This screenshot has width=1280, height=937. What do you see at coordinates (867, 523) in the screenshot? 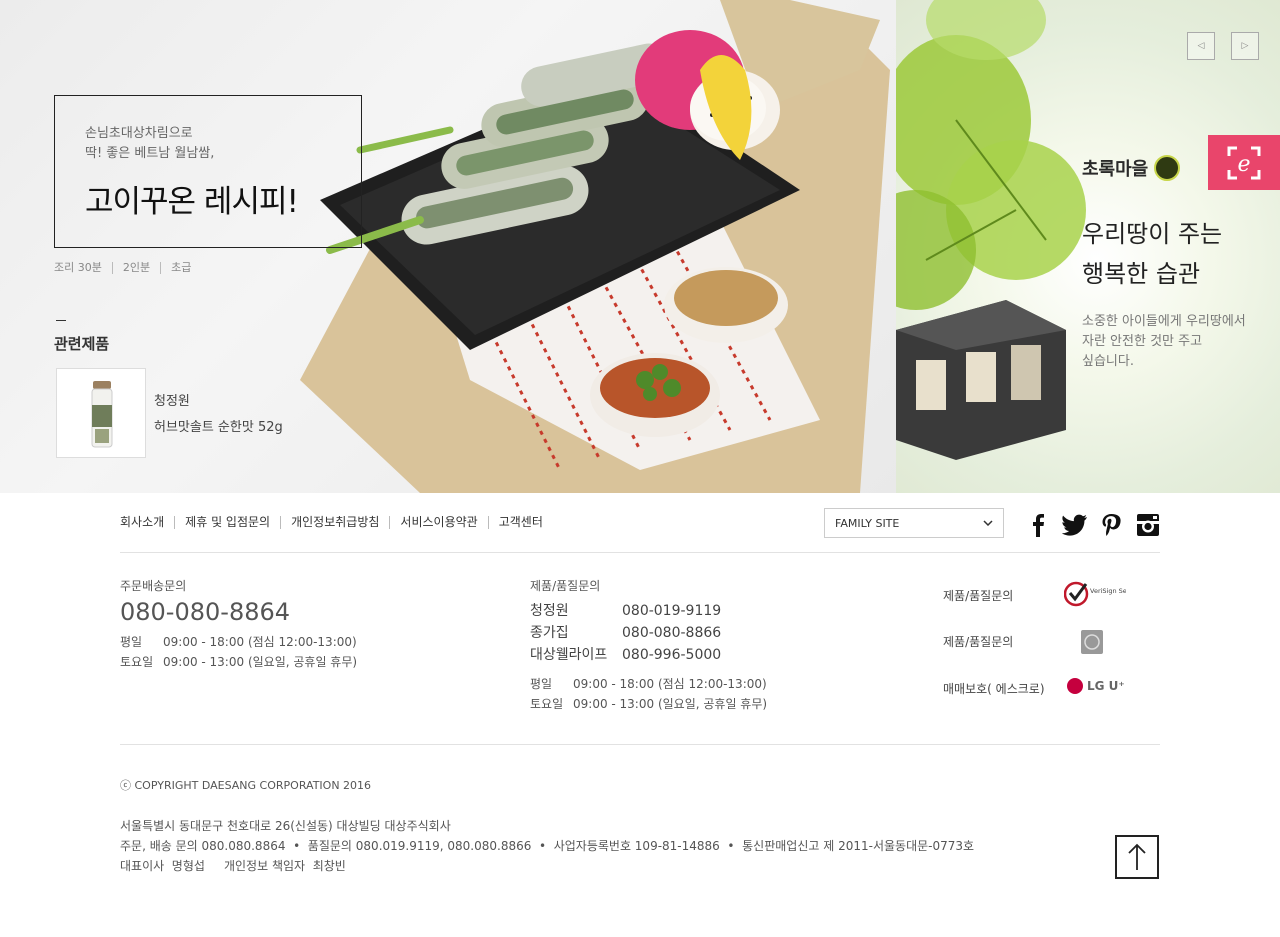
I see `family-site-label: FAMILY SITE` at bounding box center [867, 523].